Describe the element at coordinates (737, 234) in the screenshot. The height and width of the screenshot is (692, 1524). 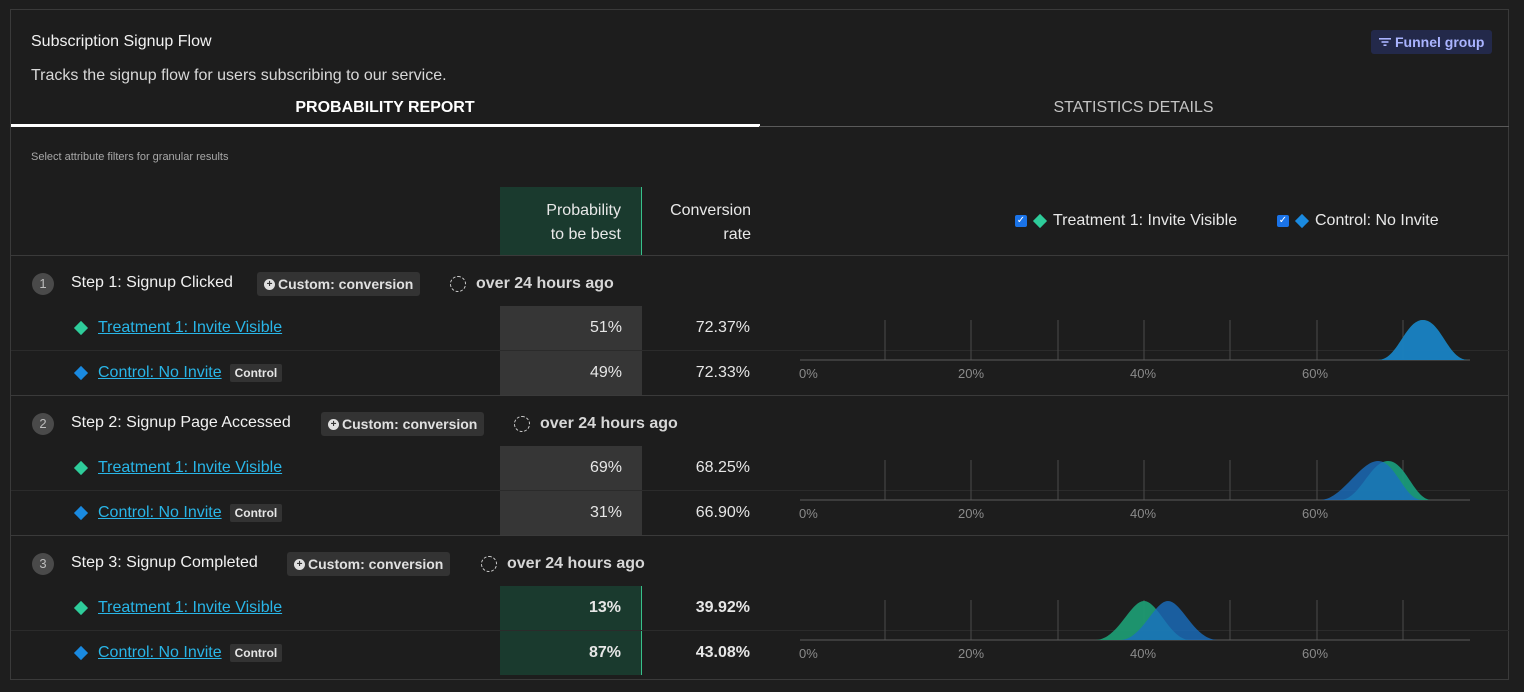
I see `conversion-header-line2: rate` at that location.